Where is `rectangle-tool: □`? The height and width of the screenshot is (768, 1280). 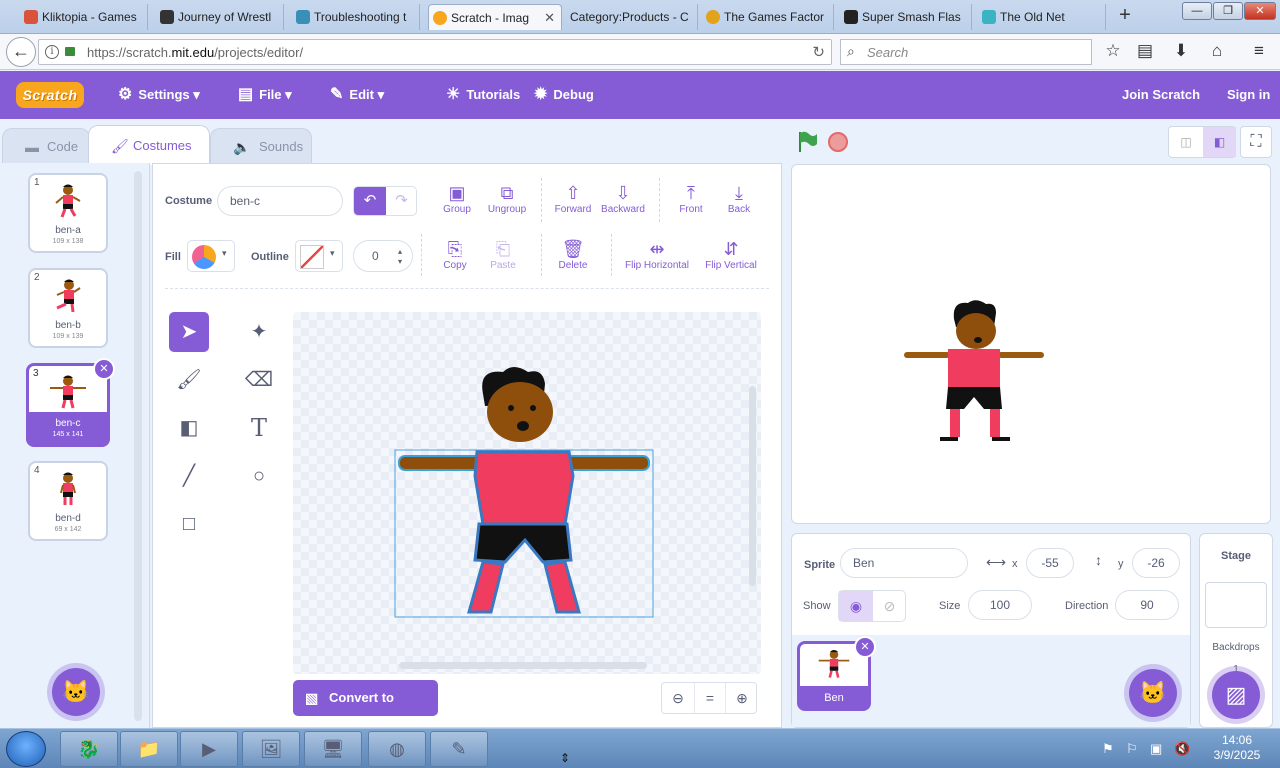 rectangle-tool: □ is located at coordinates (189, 524).